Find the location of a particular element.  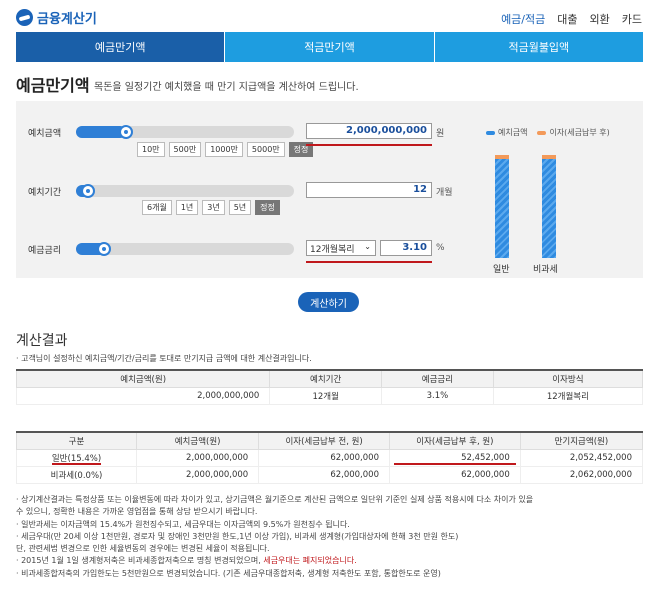

chevron-down-icon: ⌄ is located at coordinates (367, 246).